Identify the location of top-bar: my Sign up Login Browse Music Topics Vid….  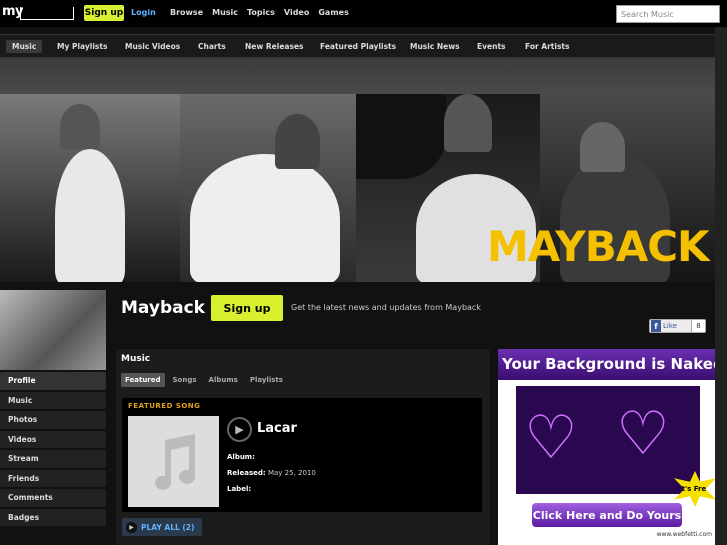
(363, 13).